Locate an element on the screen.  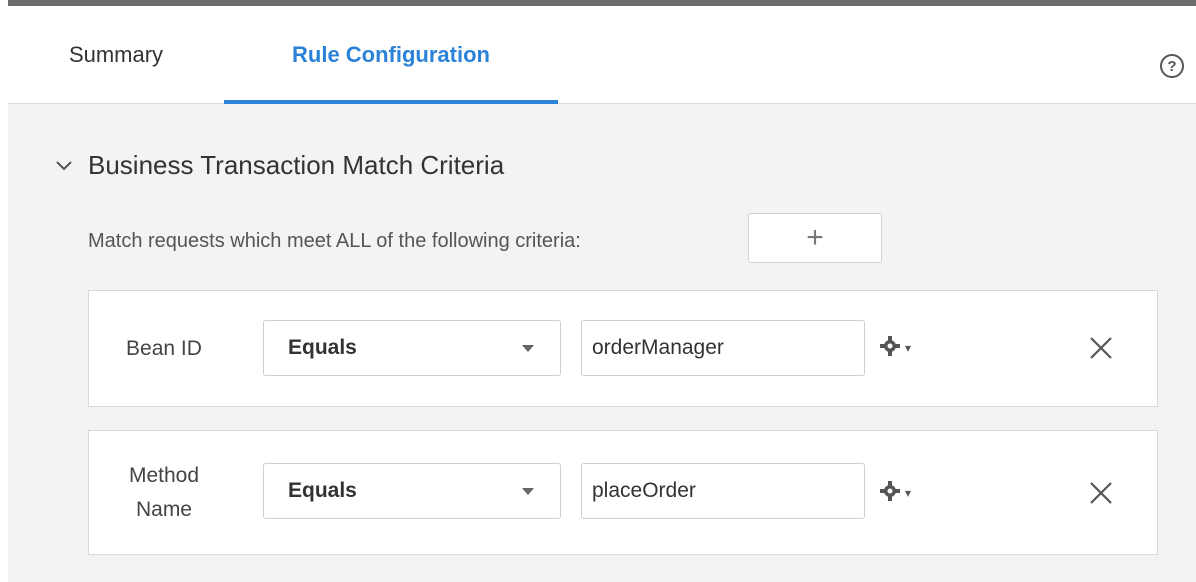
add-criteria-button: + is located at coordinates (815, 238).